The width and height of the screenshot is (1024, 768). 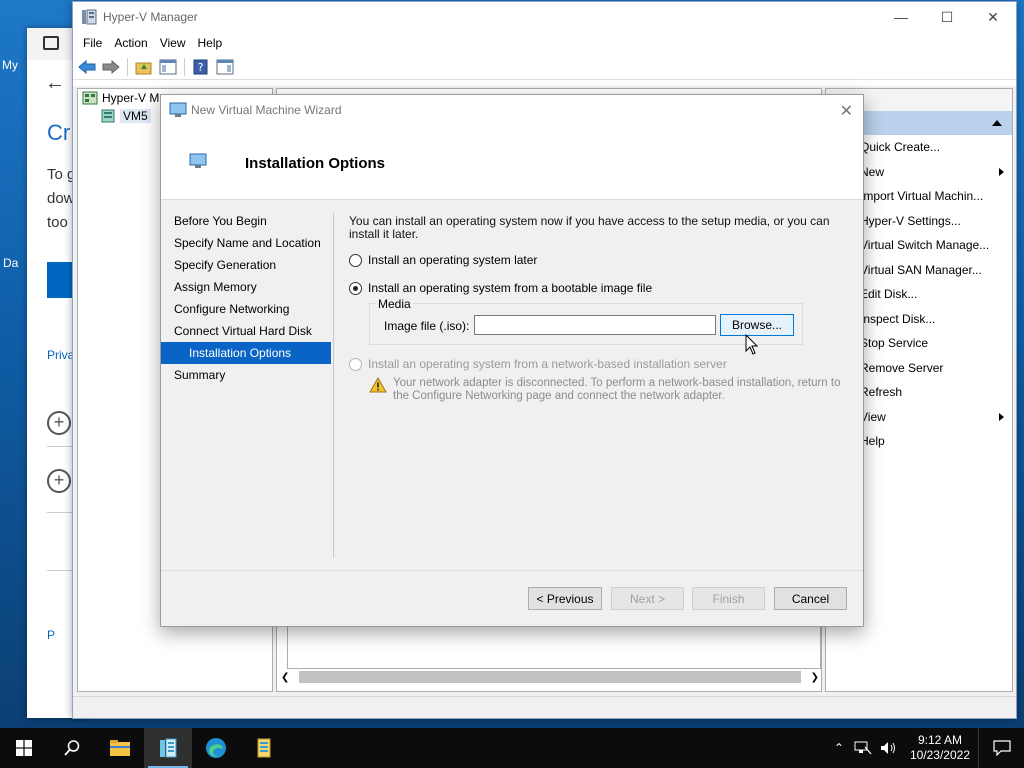 What do you see at coordinates (60, 355) in the screenshot?
I see `privacy-link: Priva` at bounding box center [60, 355].